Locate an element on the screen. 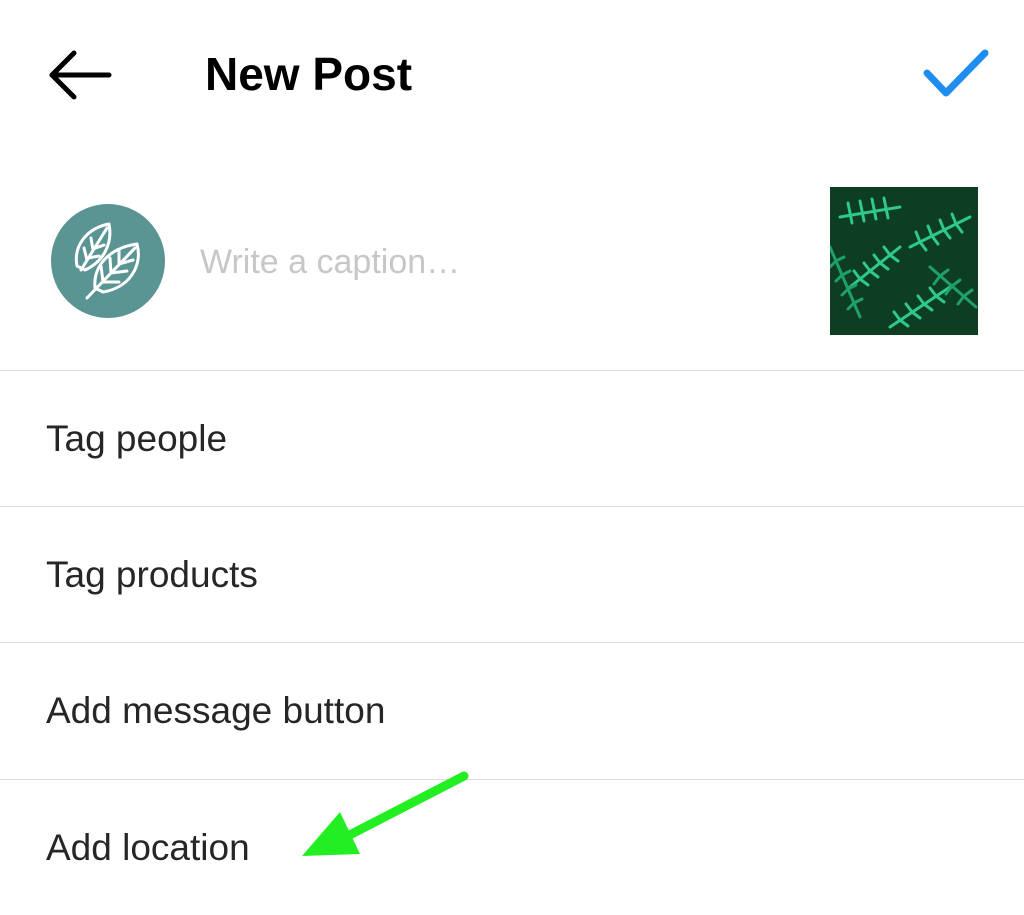 This screenshot has height=915, width=1024. arrow-left-icon is located at coordinates (80, 75).